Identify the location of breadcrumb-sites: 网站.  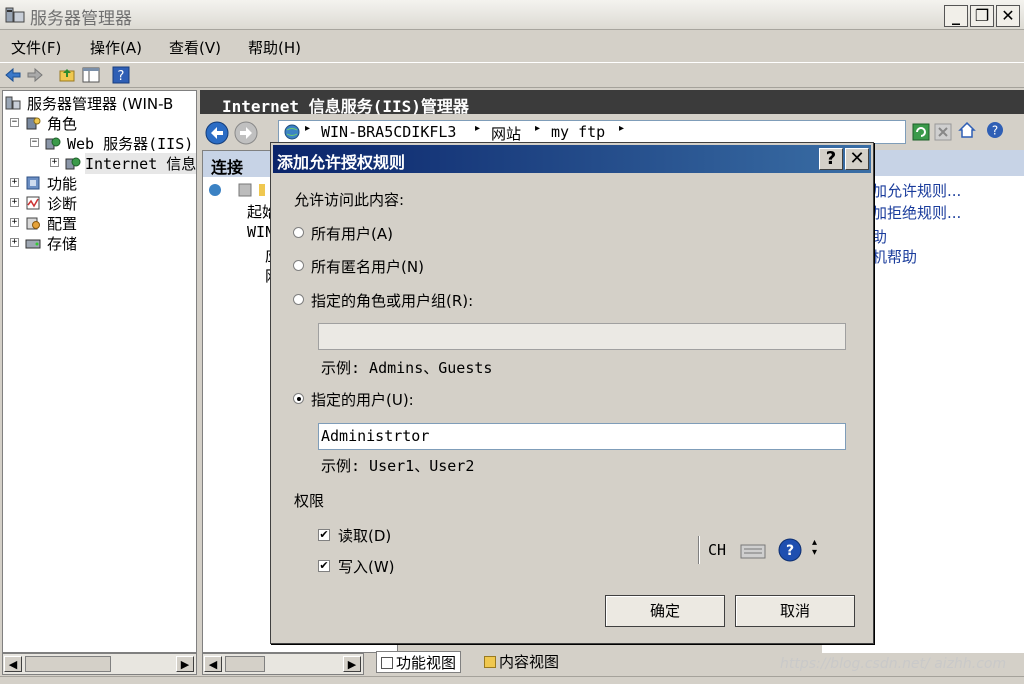
(506, 133).